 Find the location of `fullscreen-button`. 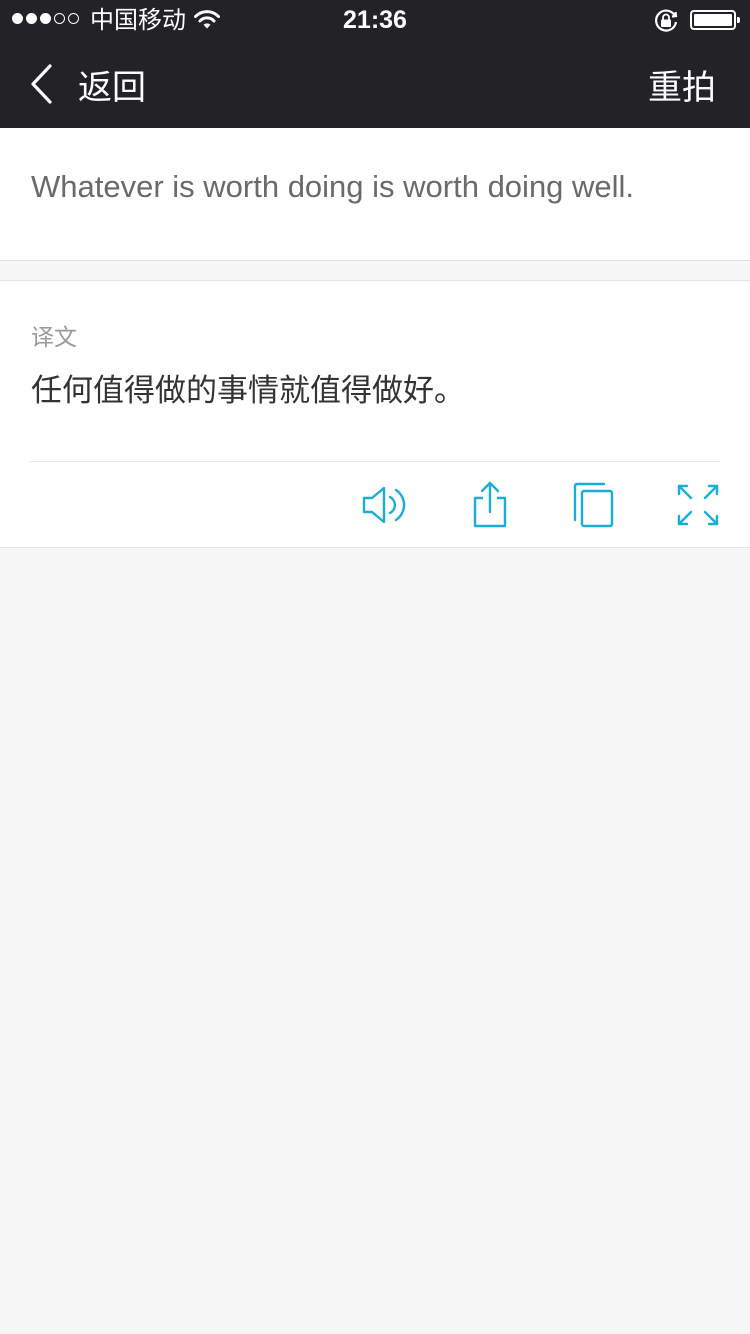

fullscreen-button is located at coordinates (698, 505).